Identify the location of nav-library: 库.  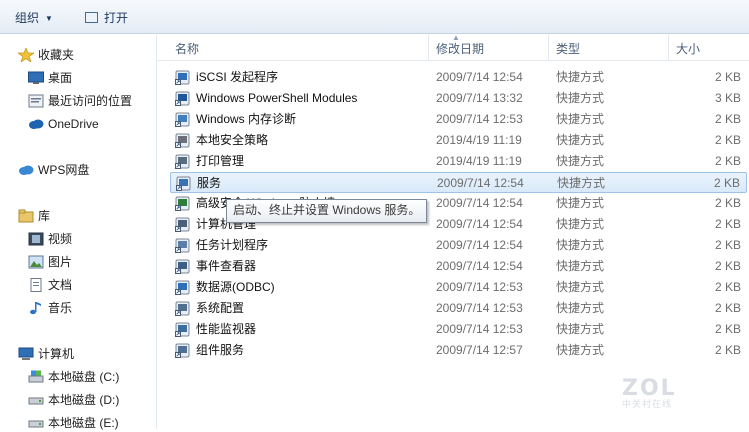
(34, 216).